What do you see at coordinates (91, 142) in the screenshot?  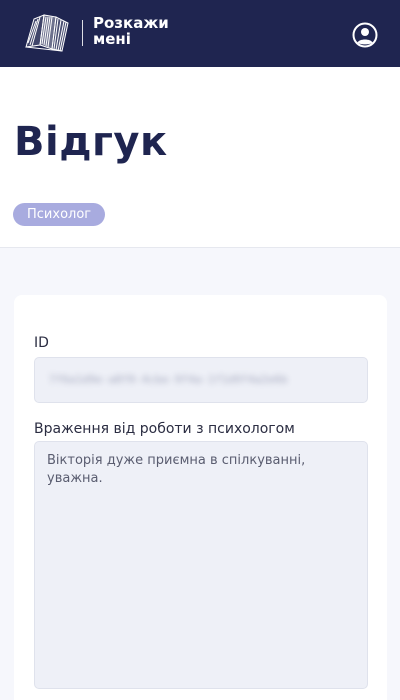 I see `page-title: Відгук` at bounding box center [91, 142].